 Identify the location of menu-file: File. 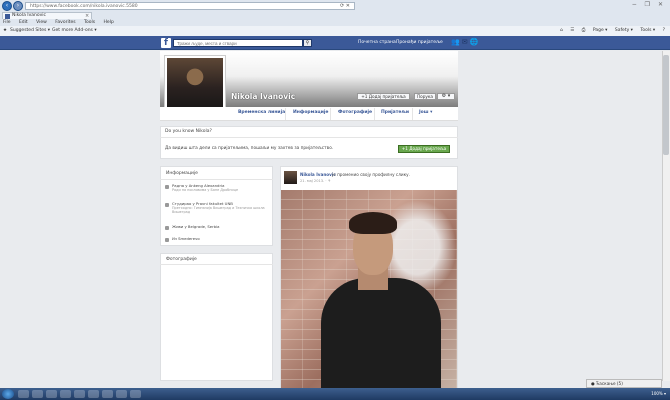
(7, 22).